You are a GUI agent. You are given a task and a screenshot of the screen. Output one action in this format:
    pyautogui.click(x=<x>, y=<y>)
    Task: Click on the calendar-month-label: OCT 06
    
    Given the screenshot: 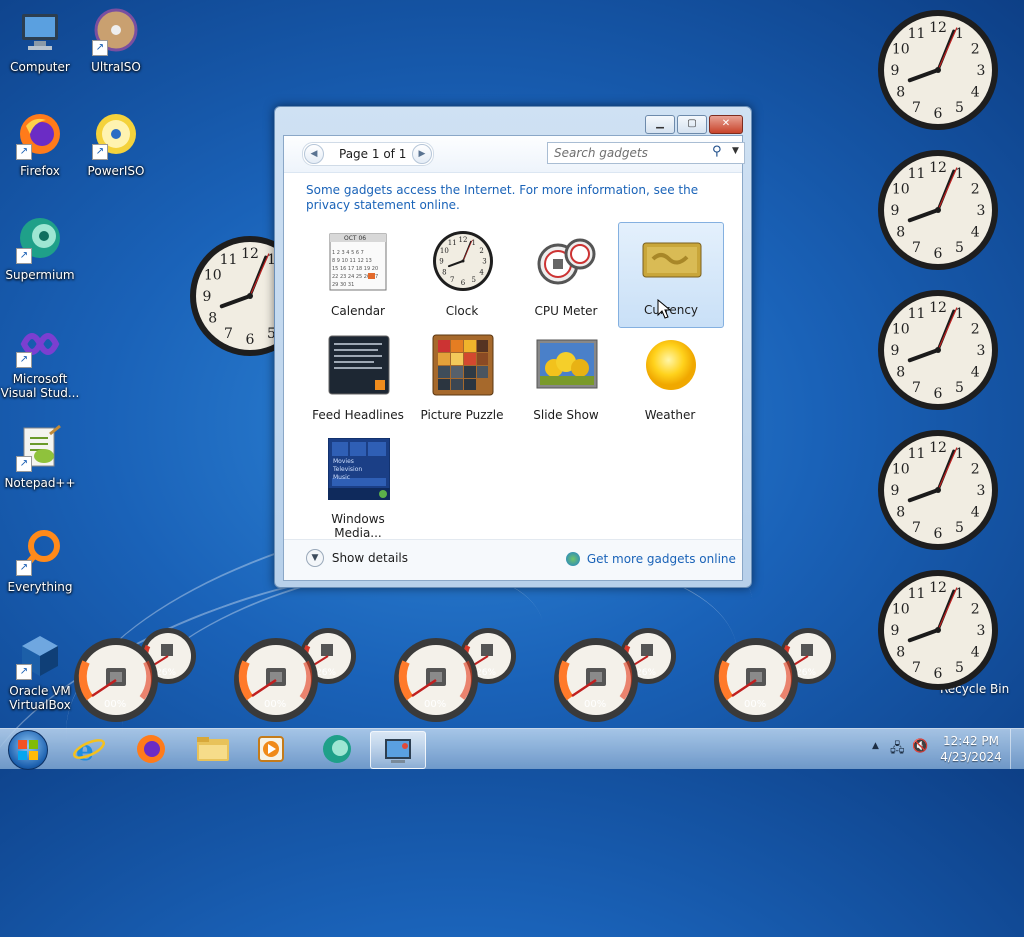 What is the action you would take?
    pyautogui.click(x=355, y=238)
    